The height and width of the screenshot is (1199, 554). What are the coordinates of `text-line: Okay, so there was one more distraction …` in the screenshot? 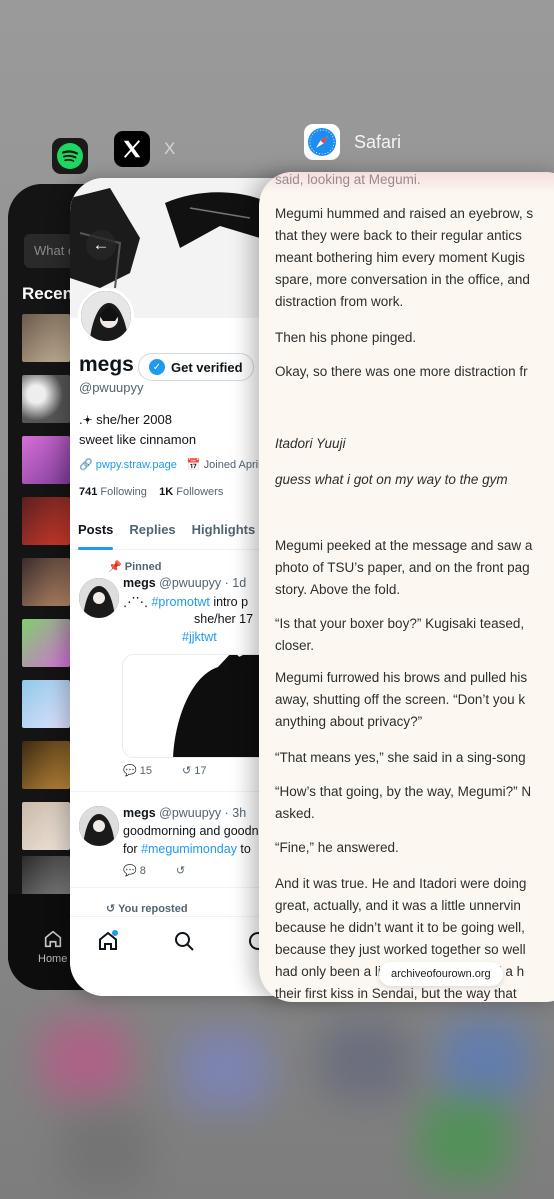 It's located at (401, 371).